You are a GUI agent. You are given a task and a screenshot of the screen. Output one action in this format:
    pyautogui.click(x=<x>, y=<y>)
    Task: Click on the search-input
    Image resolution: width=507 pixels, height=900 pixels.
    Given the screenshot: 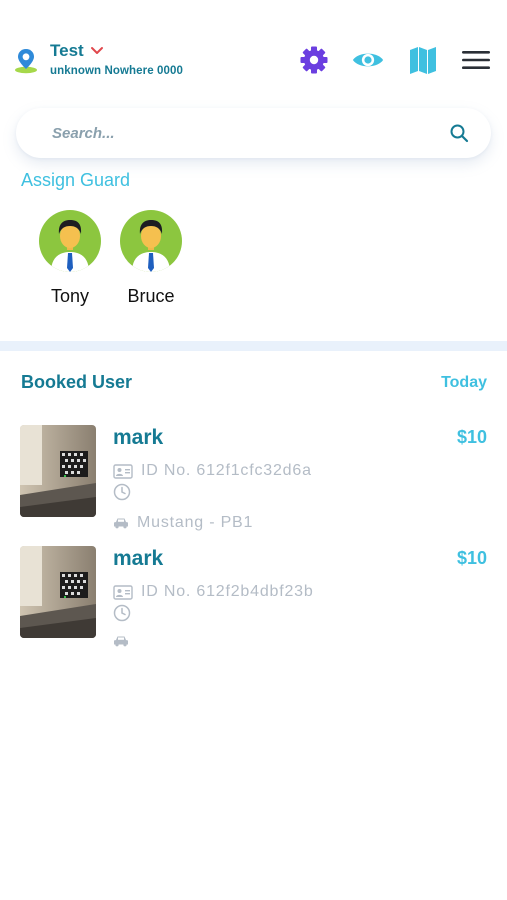 What is the action you would take?
    pyautogui.click(x=242, y=133)
    